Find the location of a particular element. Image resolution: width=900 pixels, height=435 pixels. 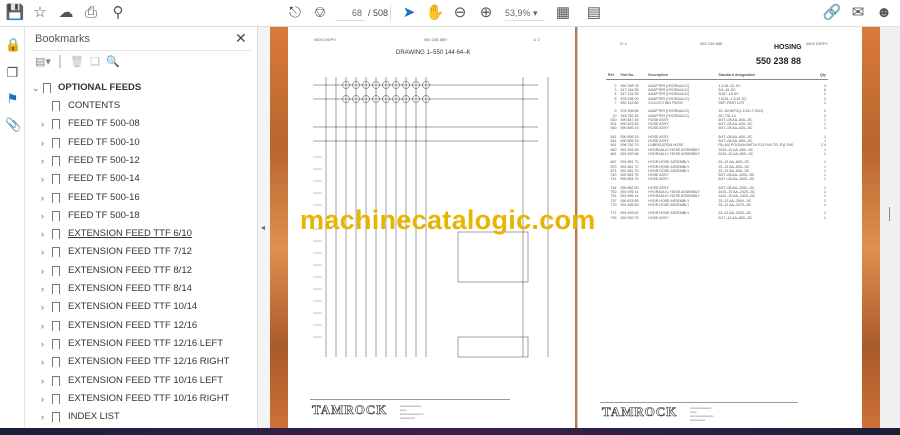

next-page-icon: ⎊ is located at coordinates (320, 13).